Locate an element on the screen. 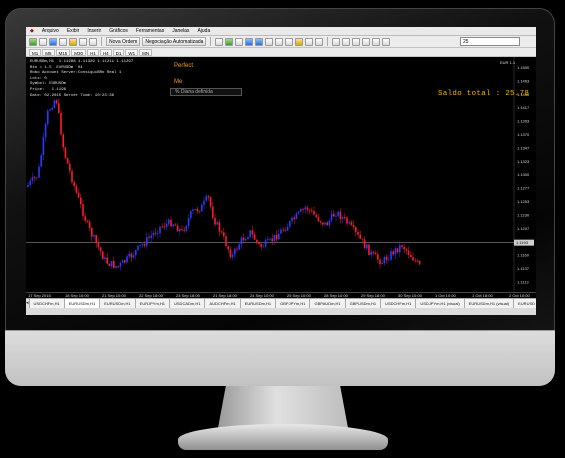  chart-tab: EURUSDm,H1 (visual) is located at coordinates (489, 303).